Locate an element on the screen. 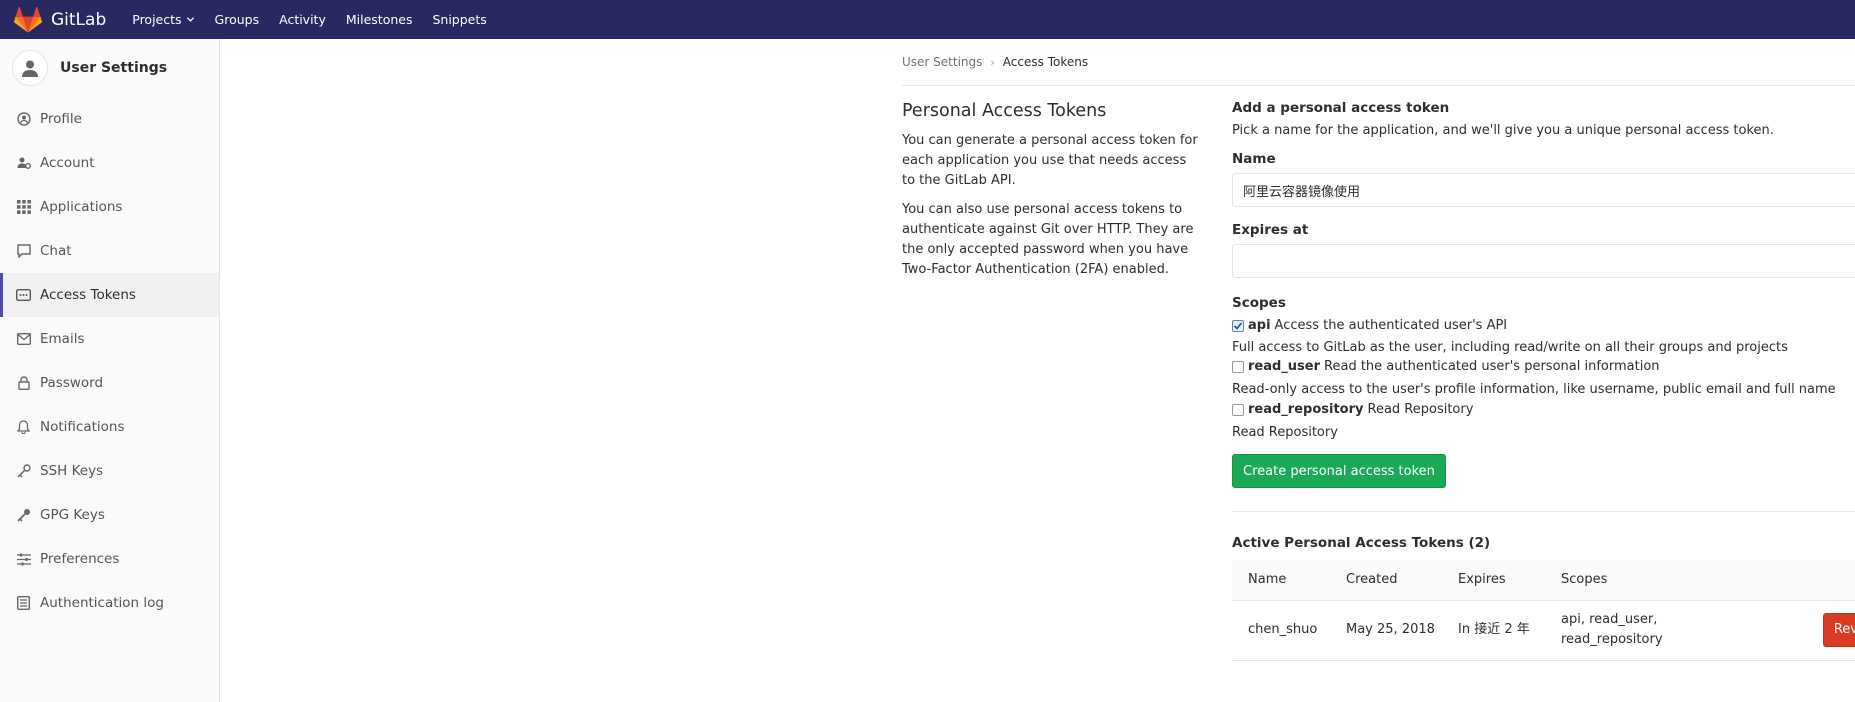  divider is located at coordinates (1543, 511).